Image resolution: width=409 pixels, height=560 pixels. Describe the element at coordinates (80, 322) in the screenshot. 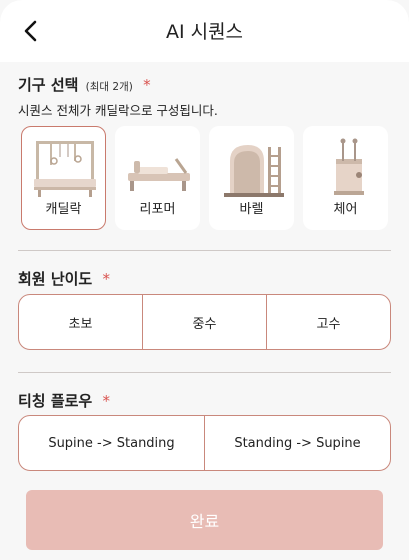

I see `difficulty-option-beginner: 초보` at that location.